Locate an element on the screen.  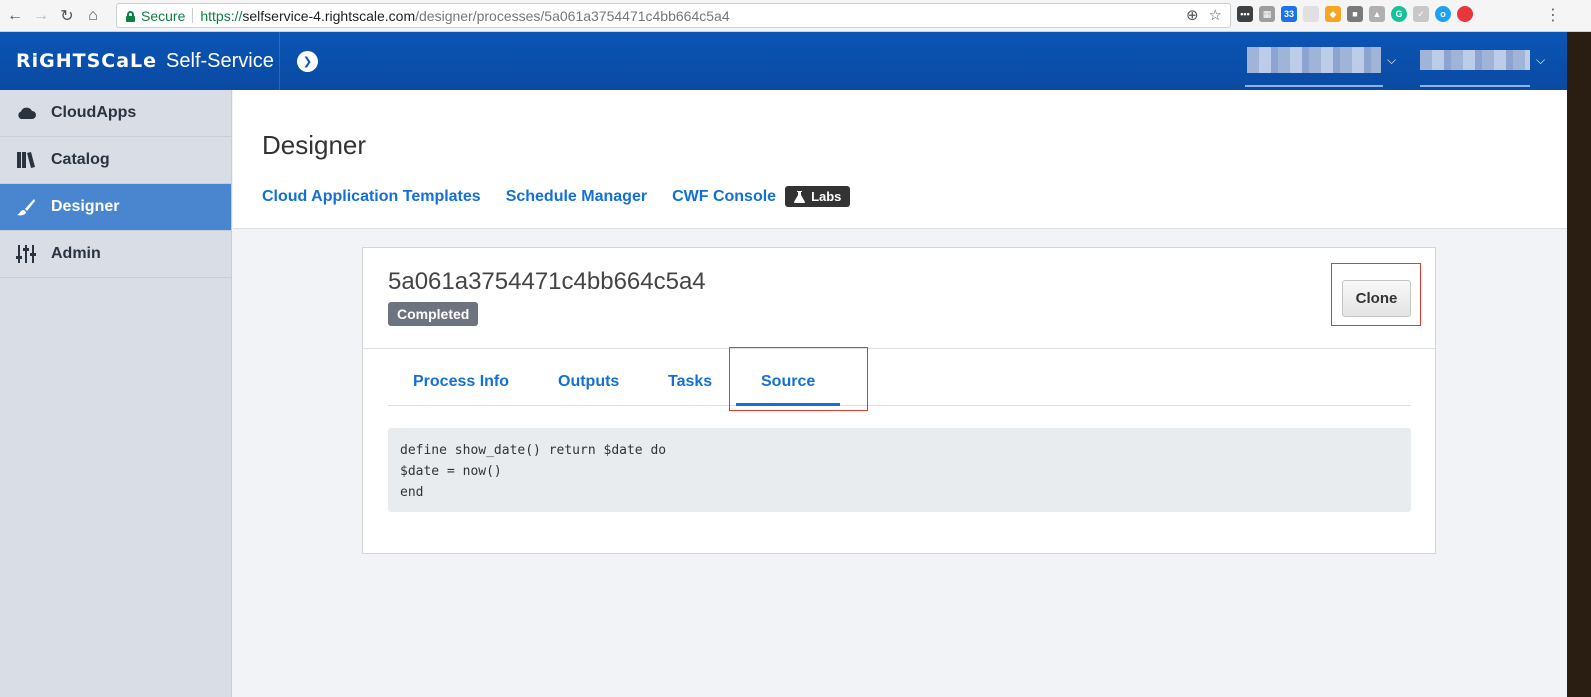
app-switcher-chevron-icon: ❯ is located at coordinates (307, 61).